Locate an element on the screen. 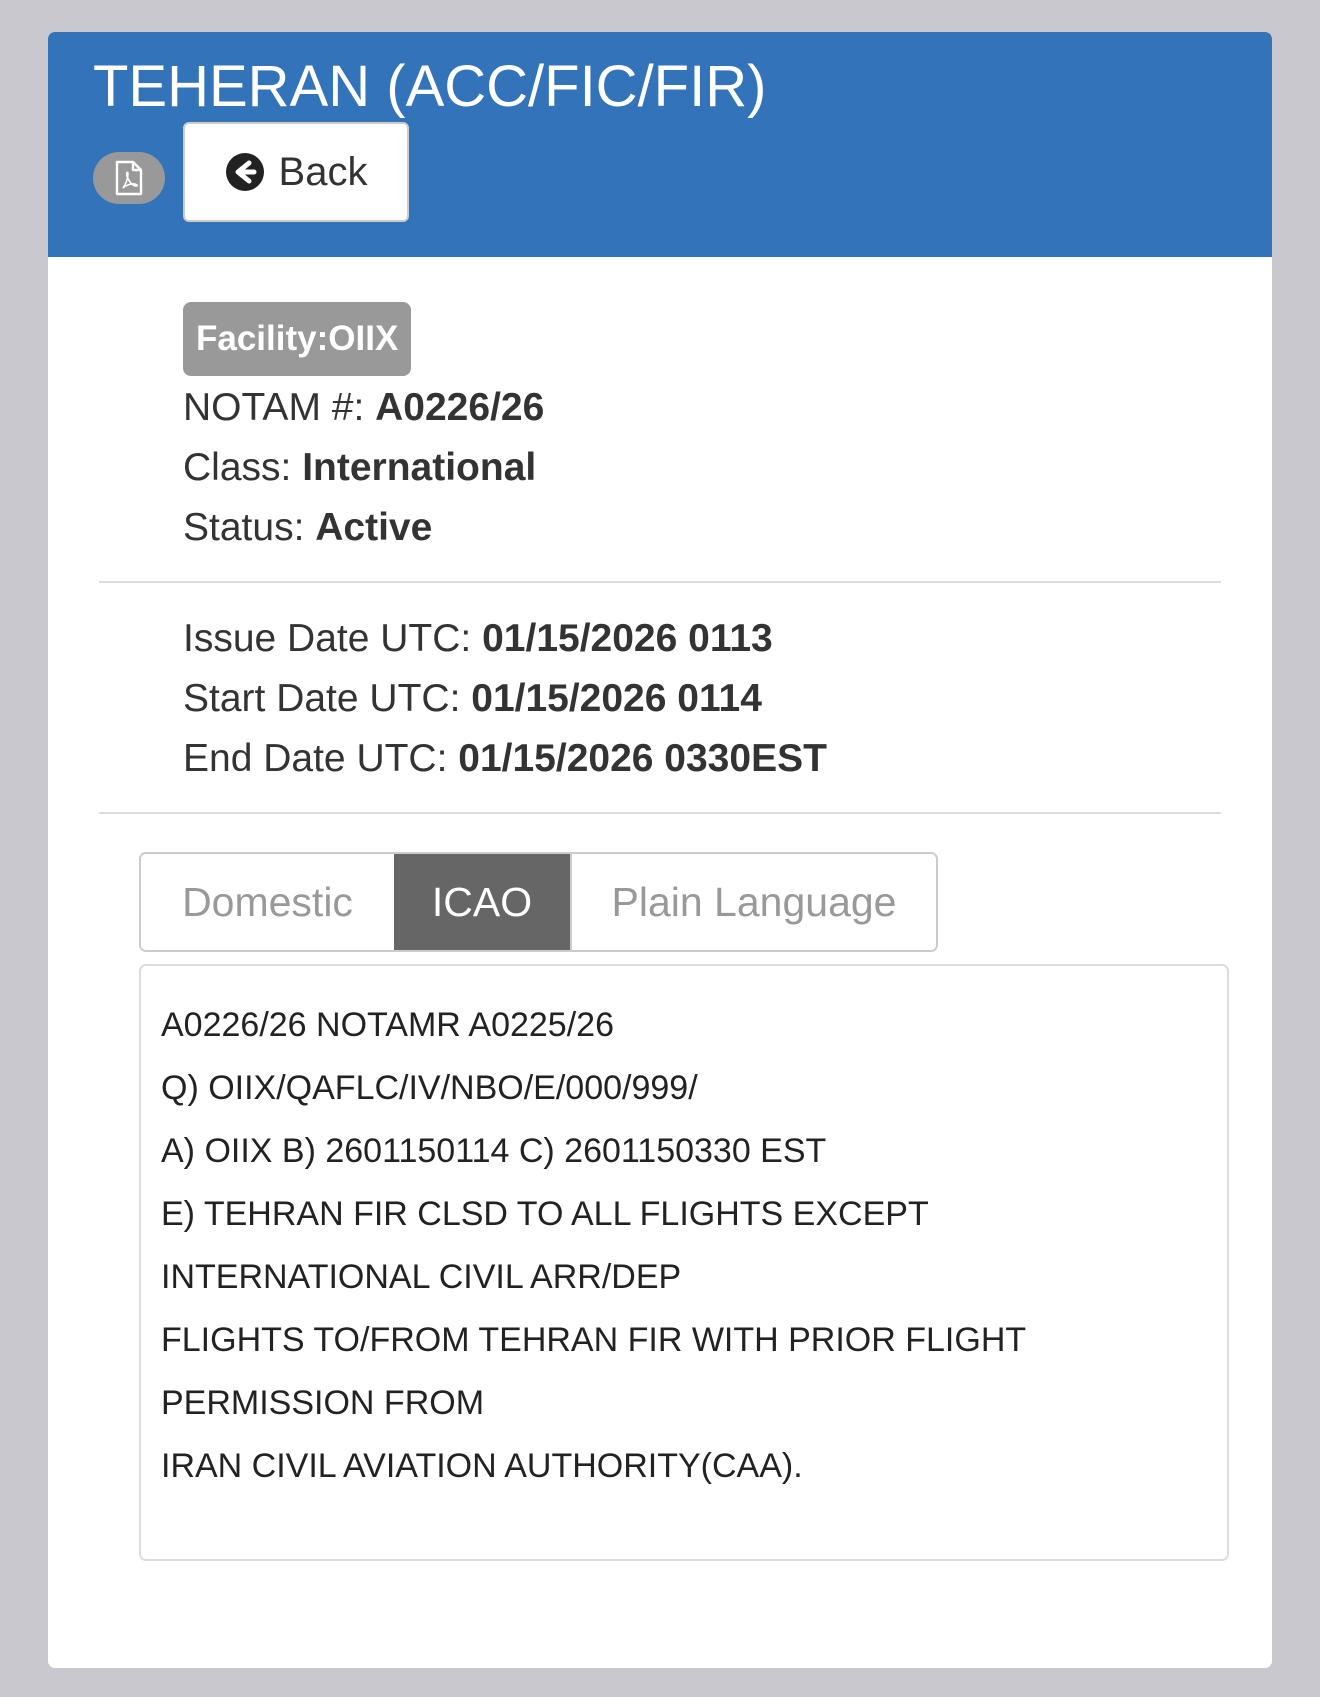 Image resolution: width=1320 pixels, height=1697 pixels. pdf-file-icon is located at coordinates (129, 178).